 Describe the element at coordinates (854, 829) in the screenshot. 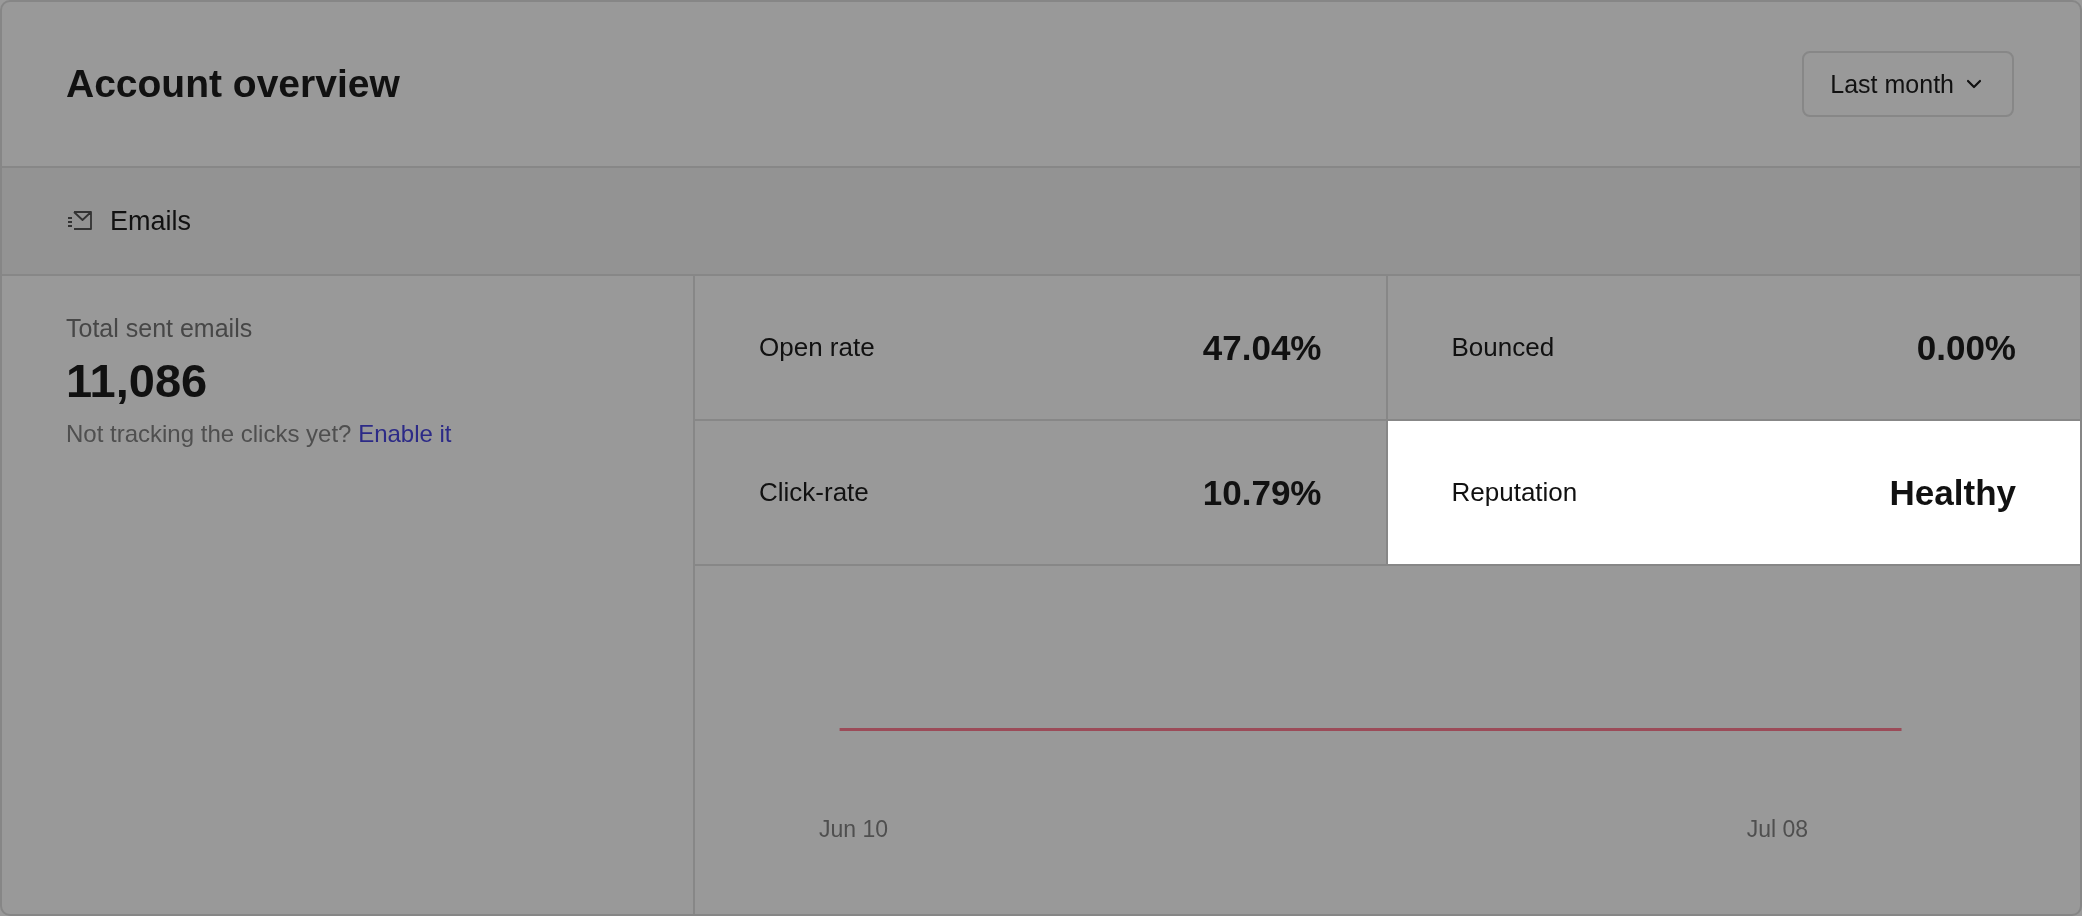

I see `axis-label: Jun 10` at that location.